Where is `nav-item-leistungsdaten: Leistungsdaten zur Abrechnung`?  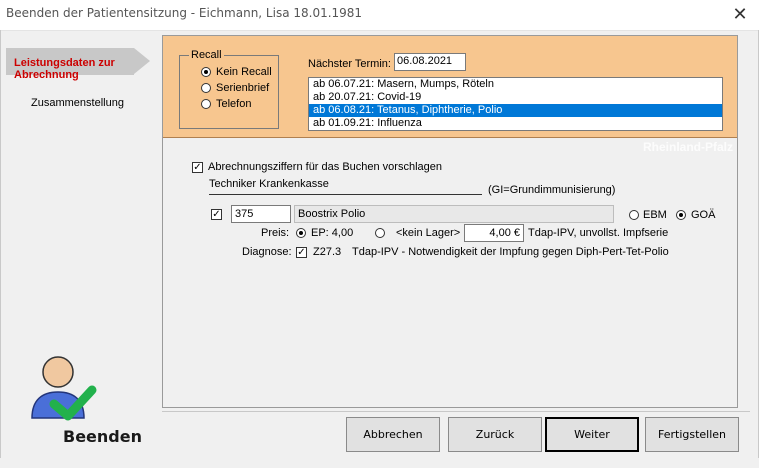 nav-item-leistungsdaten: Leistungsdaten zur Abrechnung is located at coordinates (76, 69).